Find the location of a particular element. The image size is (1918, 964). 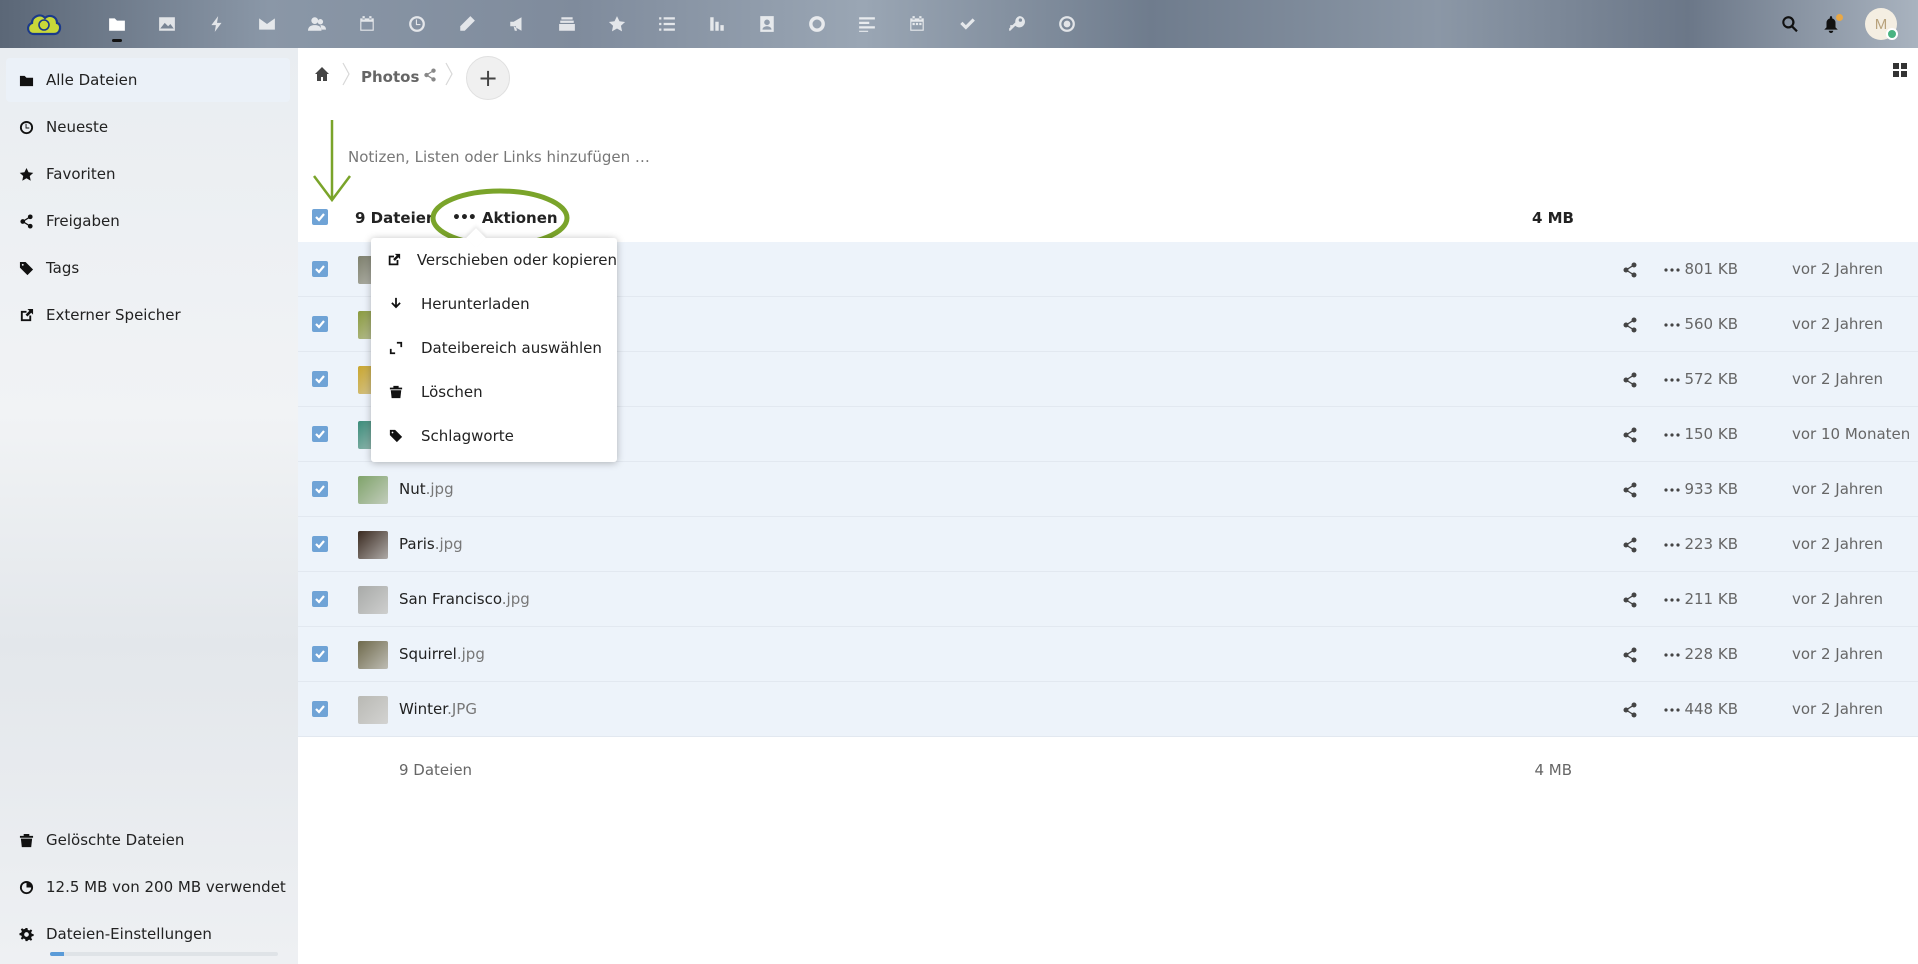

file-name: Paris.jpg is located at coordinates (431, 544).